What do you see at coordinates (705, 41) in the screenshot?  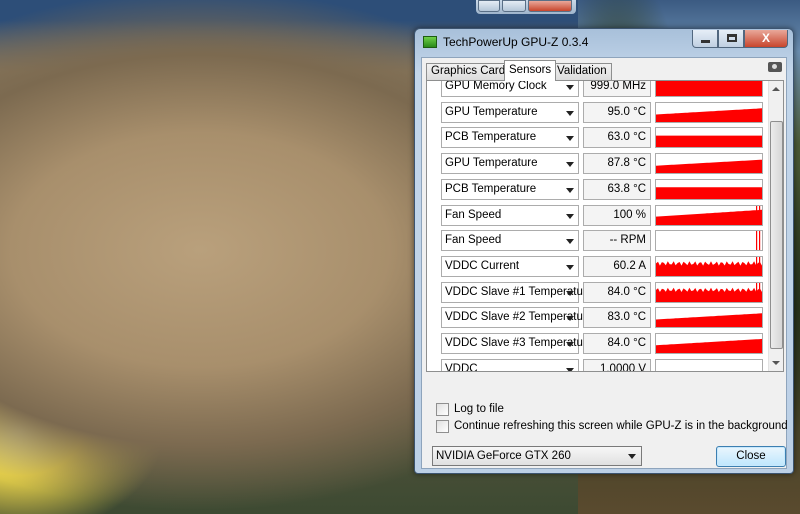 I see `minimize-icon` at bounding box center [705, 41].